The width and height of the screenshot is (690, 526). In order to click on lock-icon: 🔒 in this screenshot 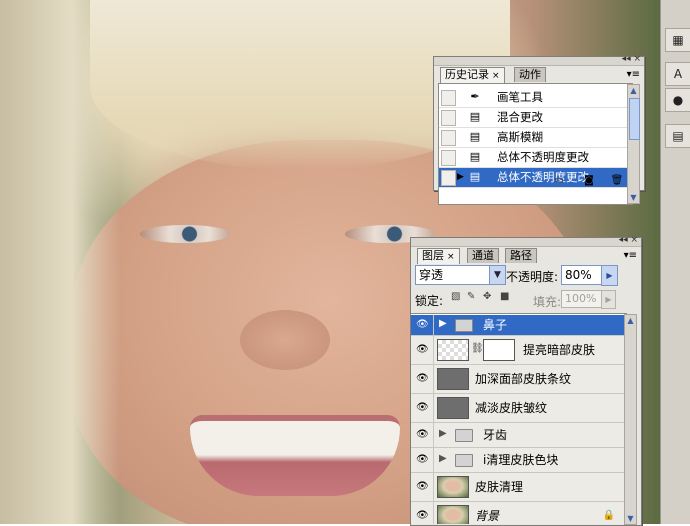, I will do `click(608, 515)`.